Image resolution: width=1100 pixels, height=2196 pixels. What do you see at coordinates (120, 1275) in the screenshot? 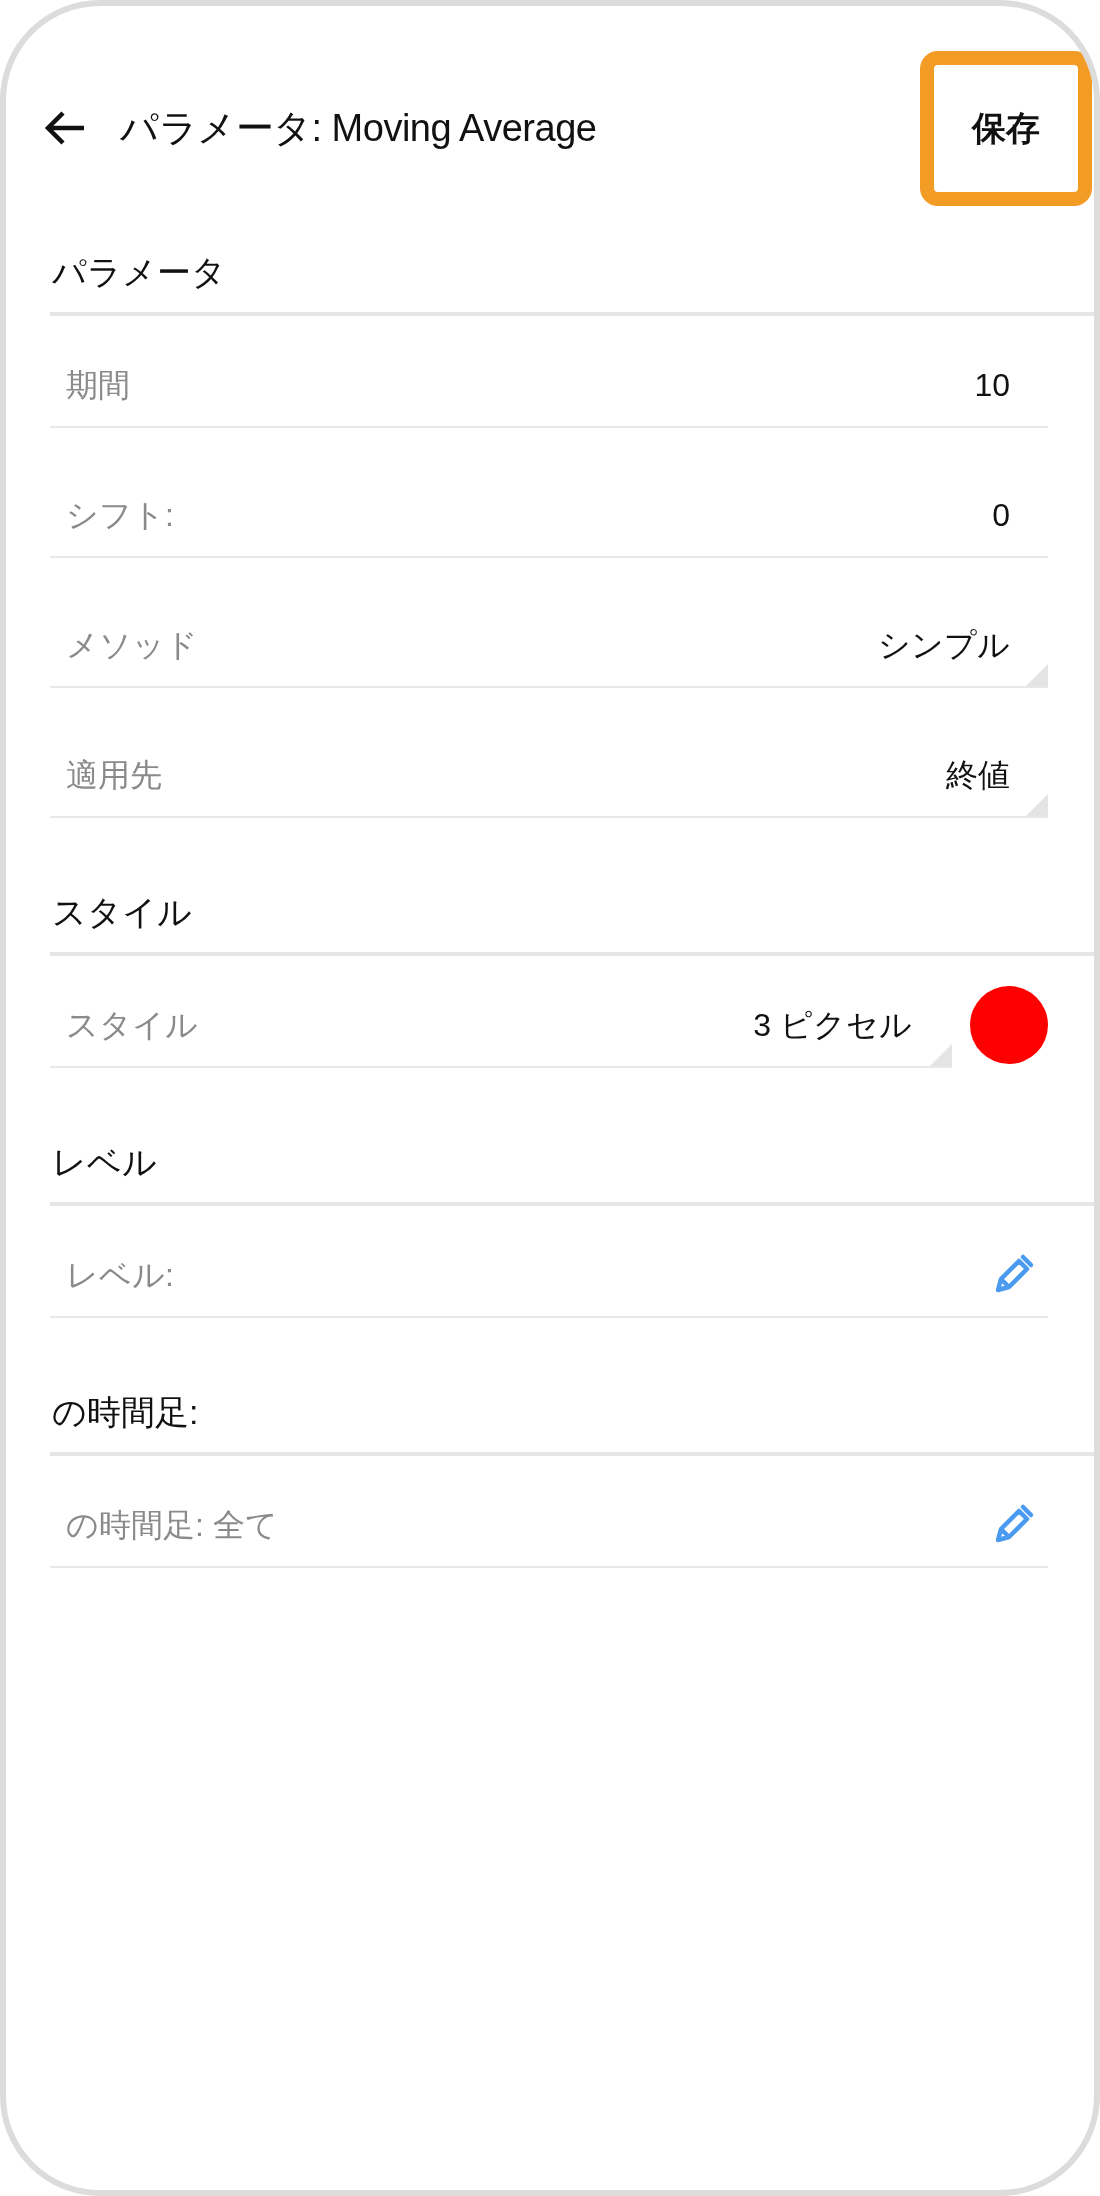
I see `field-label: レベル:` at bounding box center [120, 1275].